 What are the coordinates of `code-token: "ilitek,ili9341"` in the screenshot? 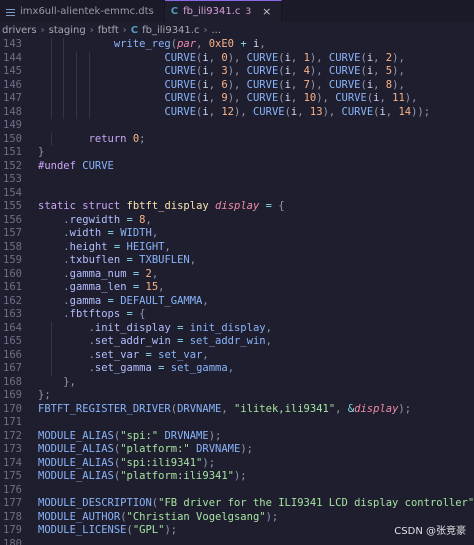 It's located at (285, 408).